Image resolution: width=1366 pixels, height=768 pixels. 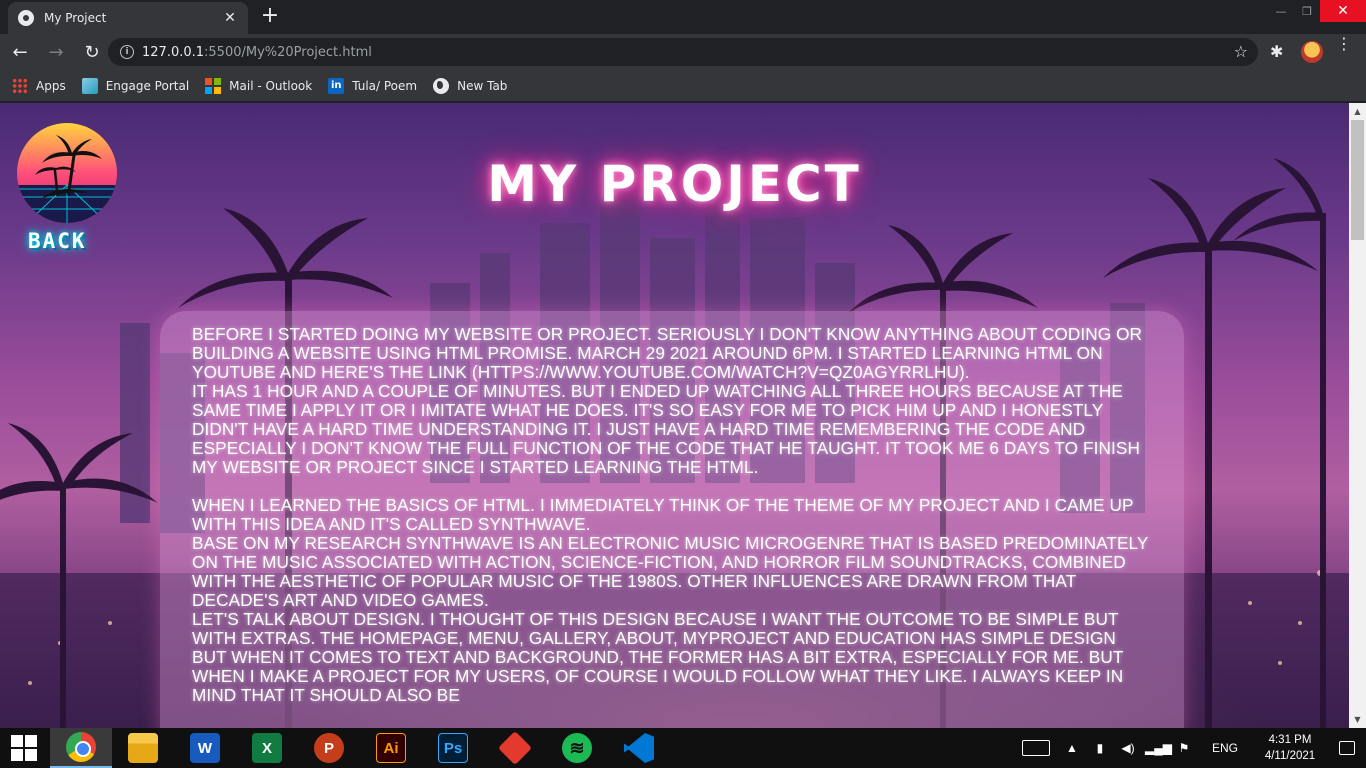 I want to click on address-bar: i 127.0.0.1:5500/My%20Project.html ☆, so click(x=683, y=52).